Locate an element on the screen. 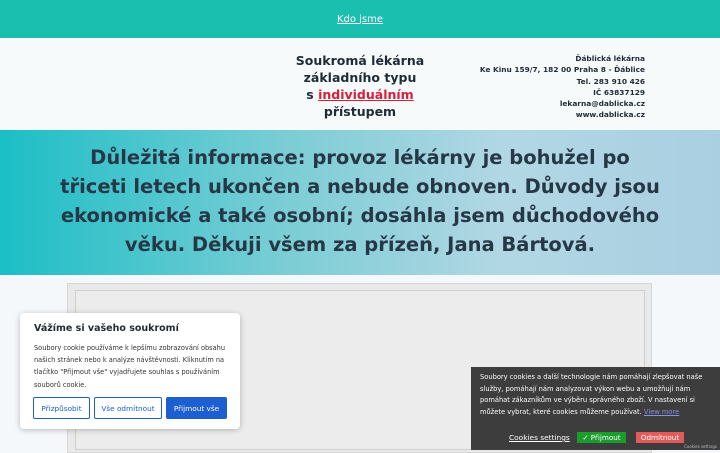 This screenshot has height=453, width=720. nav-link-kdo-jsme: Kdo jsme is located at coordinates (360, 19).